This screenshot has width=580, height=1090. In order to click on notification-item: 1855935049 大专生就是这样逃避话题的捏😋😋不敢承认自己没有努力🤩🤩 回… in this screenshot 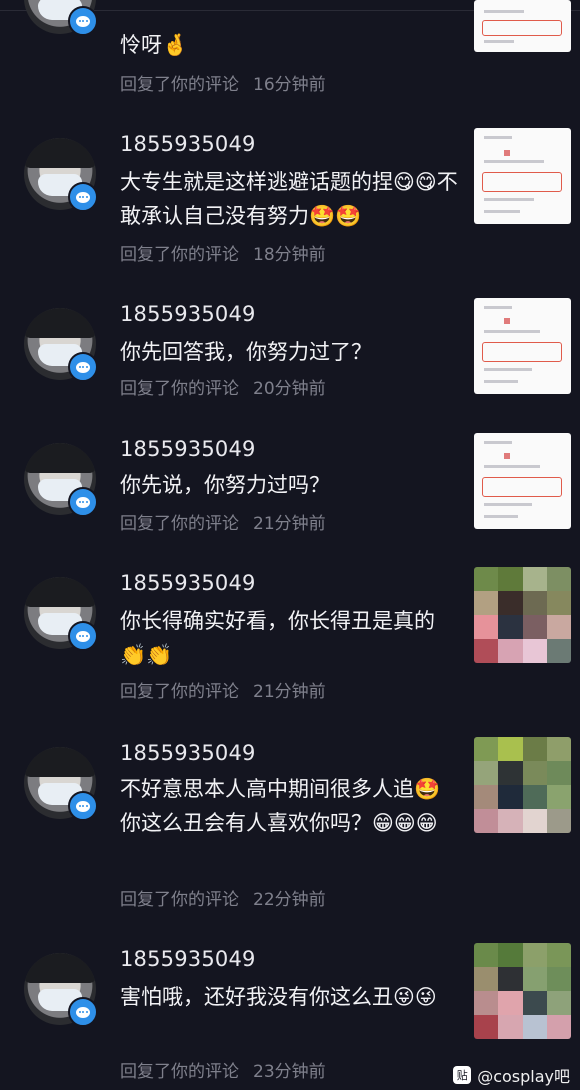, I will do `click(290, 203)`.